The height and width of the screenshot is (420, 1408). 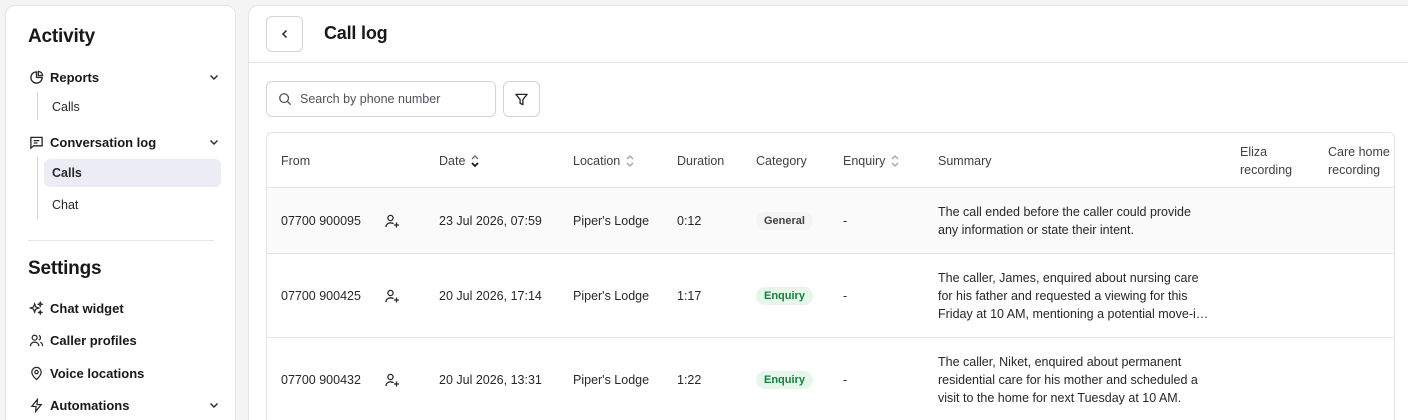 What do you see at coordinates (390, 99) in the screenshot?
I see `search-input` at bounding box center [390, 99].